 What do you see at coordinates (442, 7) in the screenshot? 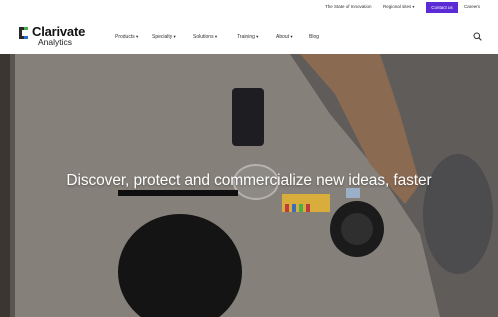
I see `contact-us-button: Contact us` at bounding box center [442, 7].